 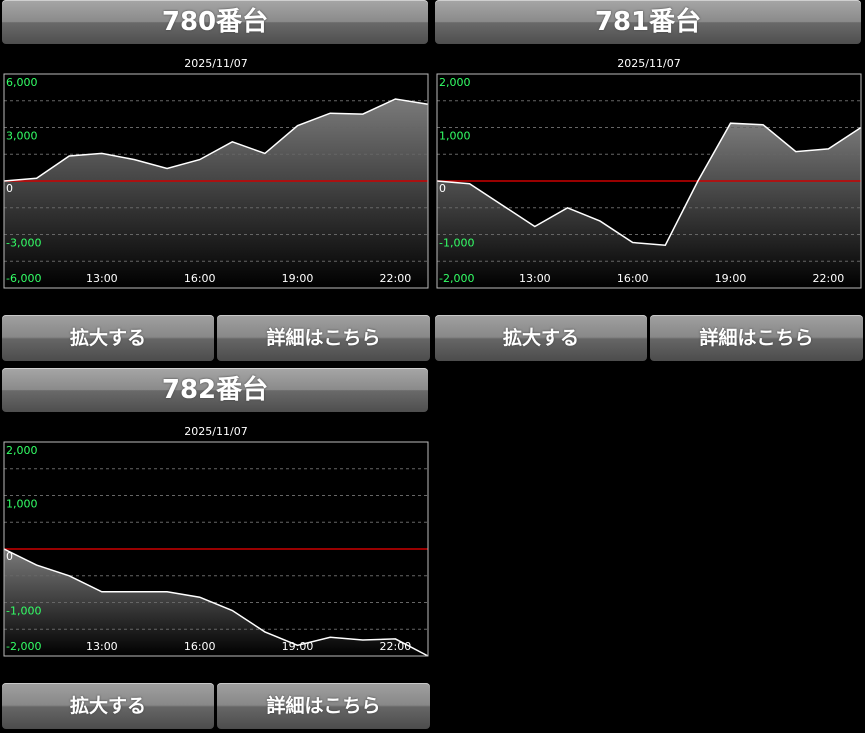 I want to click on machine-title: 781番台, so click(x=648, y=22).